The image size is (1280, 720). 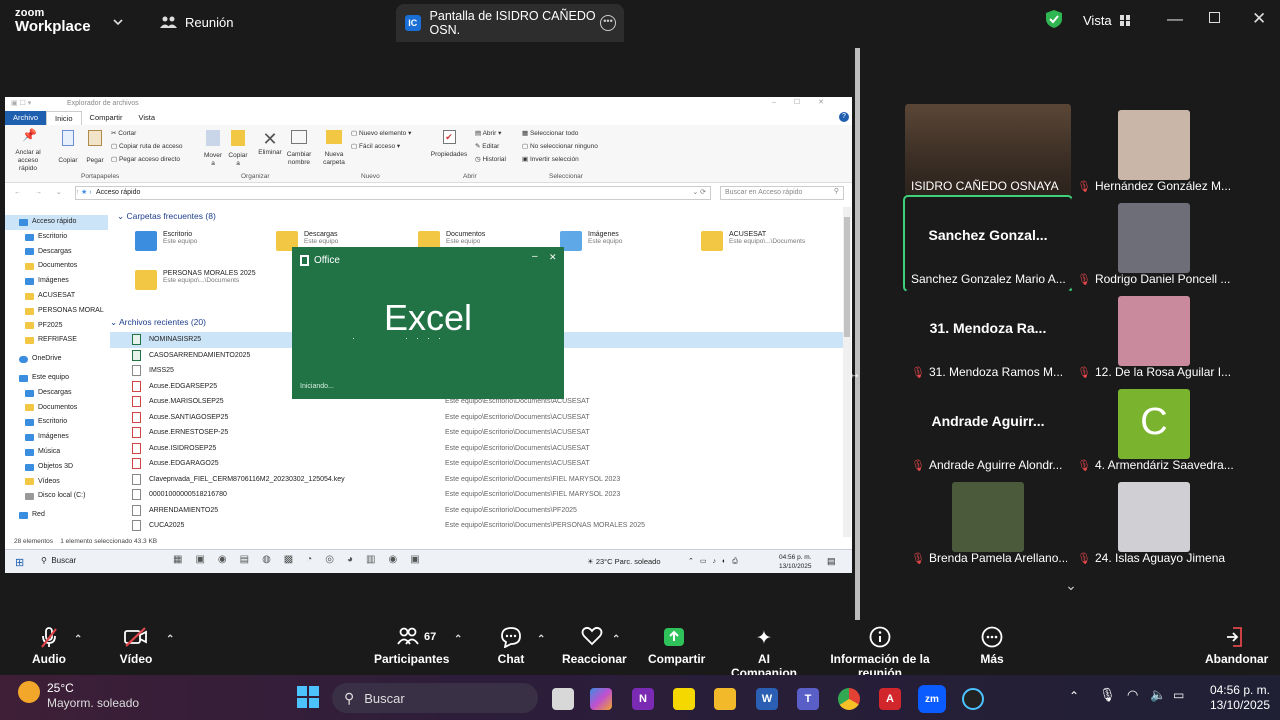 What do you see at coordinates (624, 561) in the screenshot?
I see `remote-weather: ☀ 23°C Parc. soleado` at bounding box center [624, 561].